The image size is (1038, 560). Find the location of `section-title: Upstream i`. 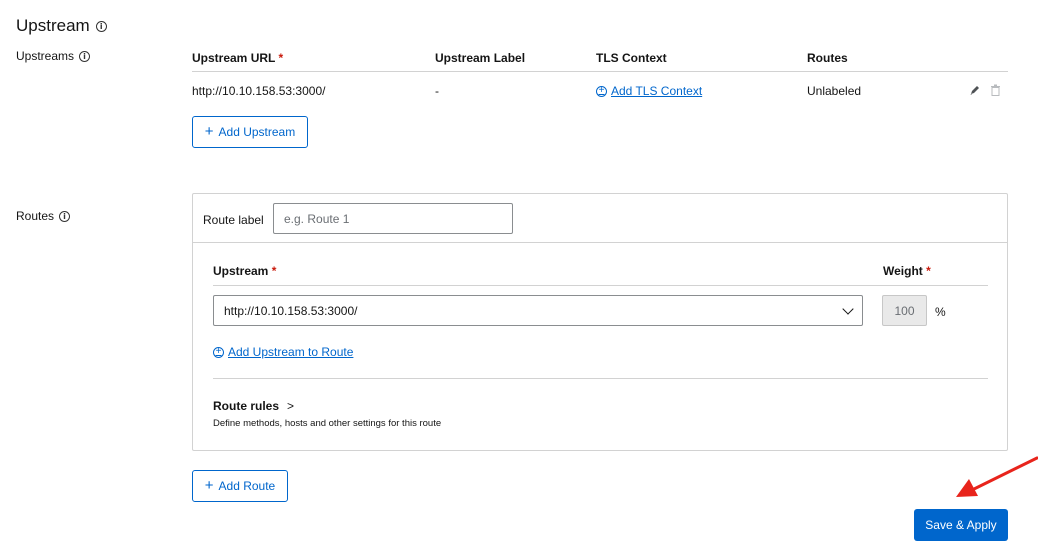

section-title: Upstream i is located at coordinates (61, 26).